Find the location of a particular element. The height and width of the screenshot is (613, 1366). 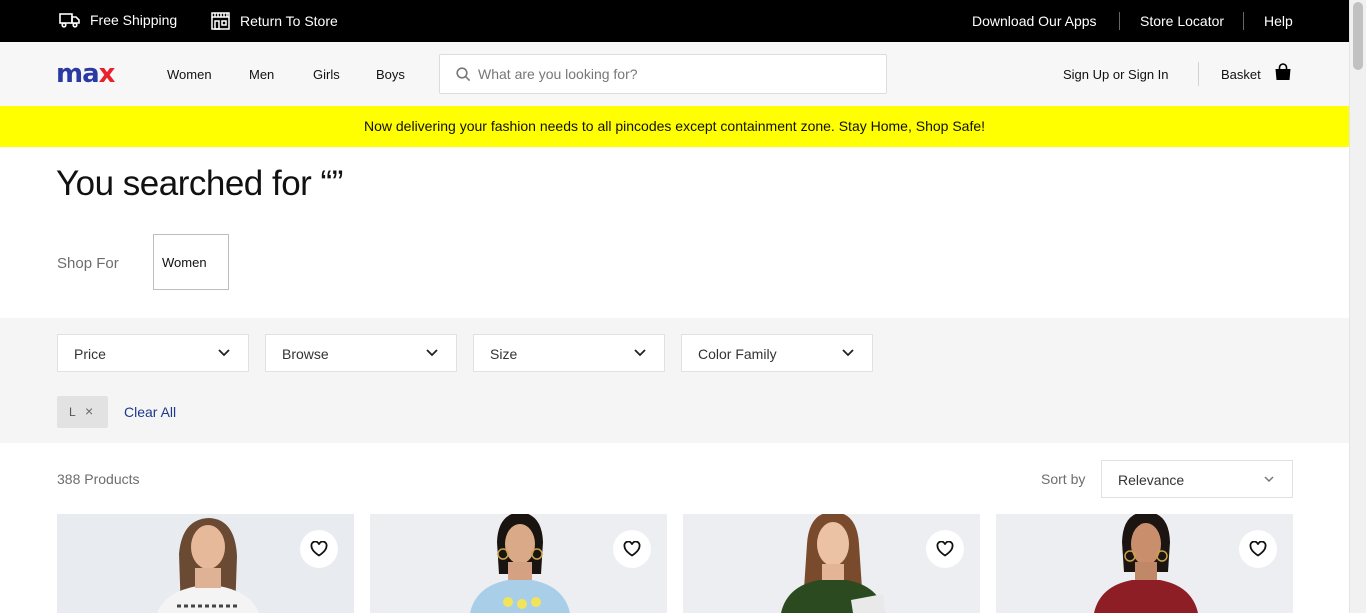

dropdown-label: Browse is located at coordinates (305, 354).